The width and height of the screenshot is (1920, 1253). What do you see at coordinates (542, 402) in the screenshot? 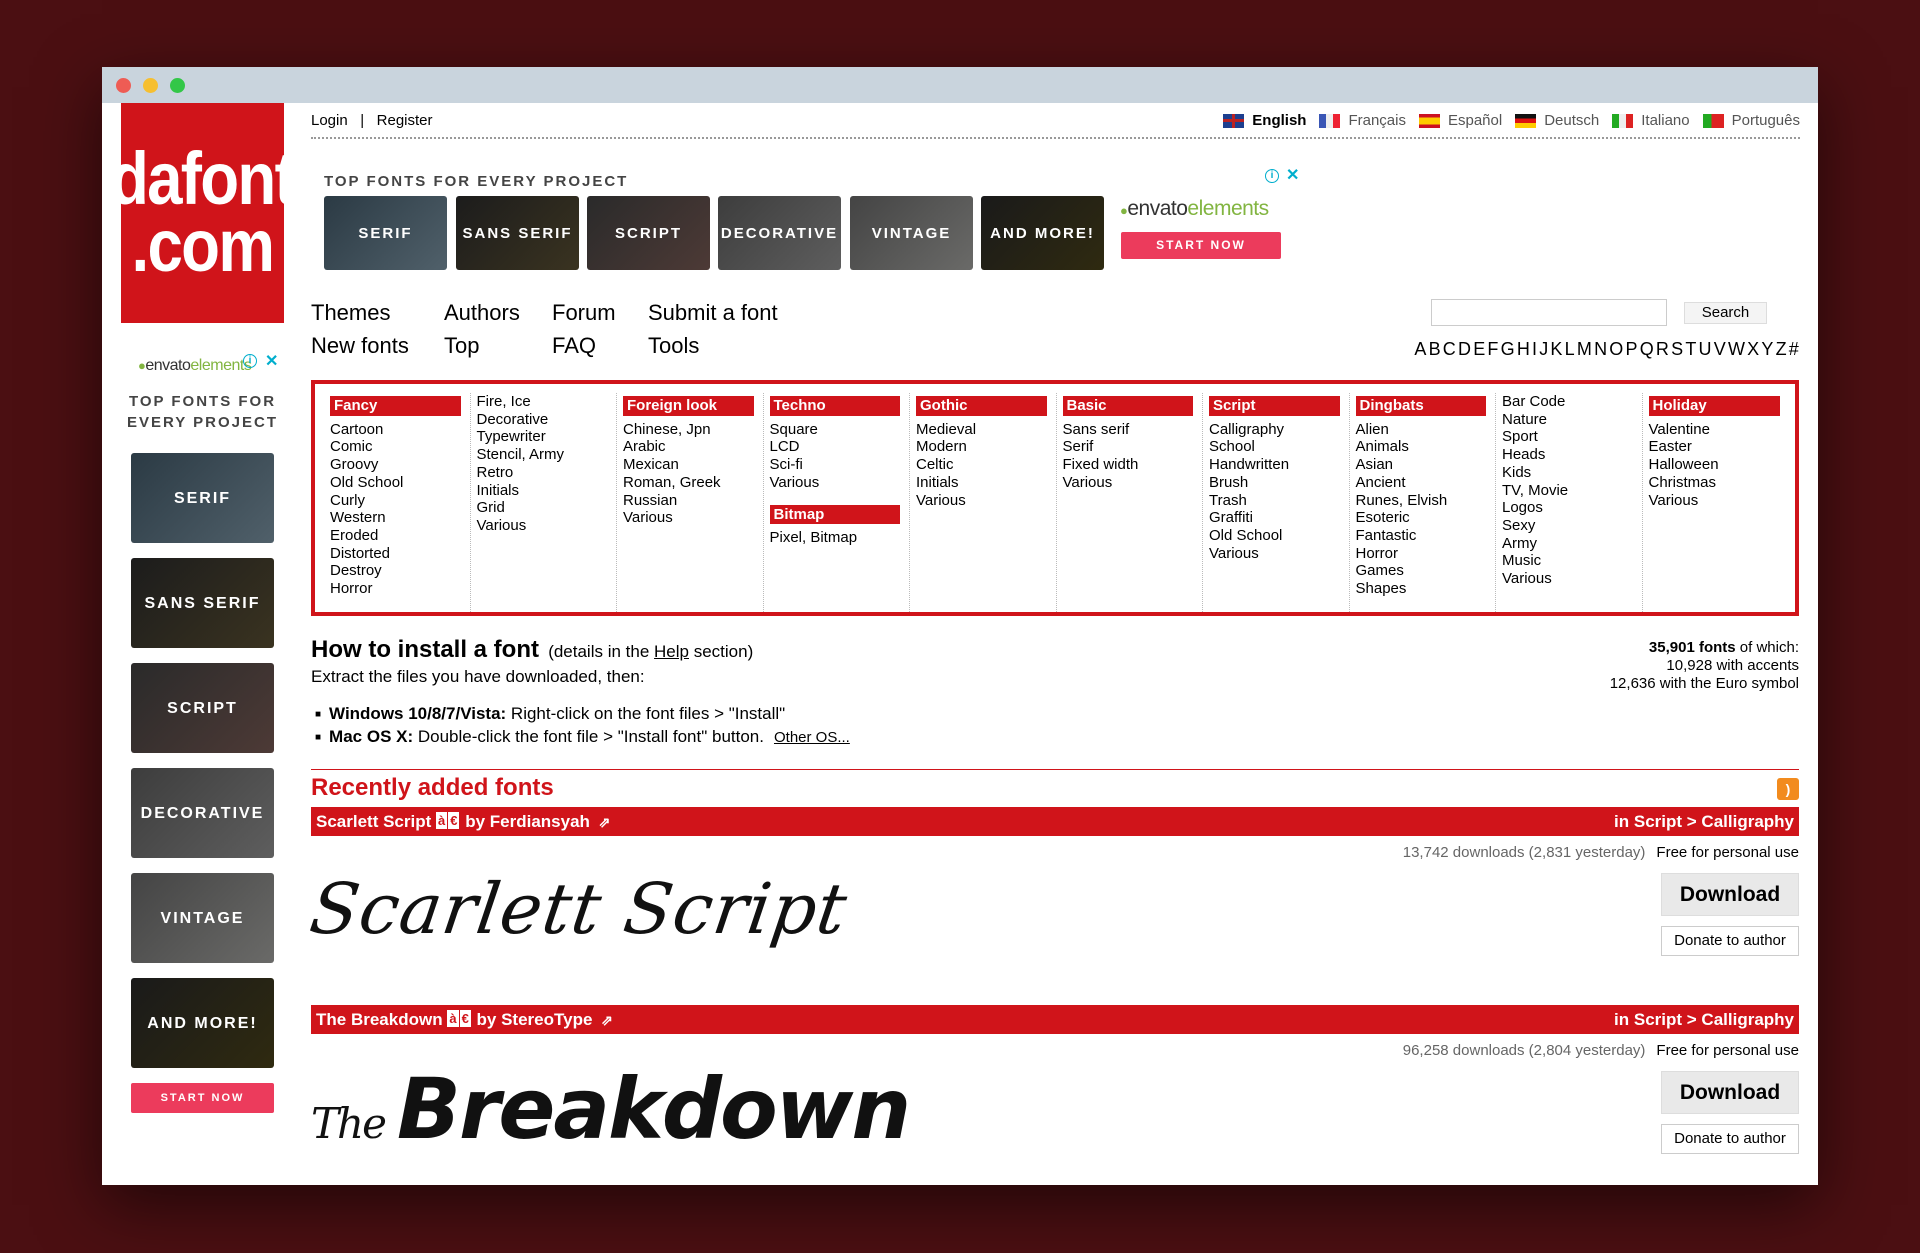
I see `category-link: Fire, Ice` at bounding box center [542, 402].